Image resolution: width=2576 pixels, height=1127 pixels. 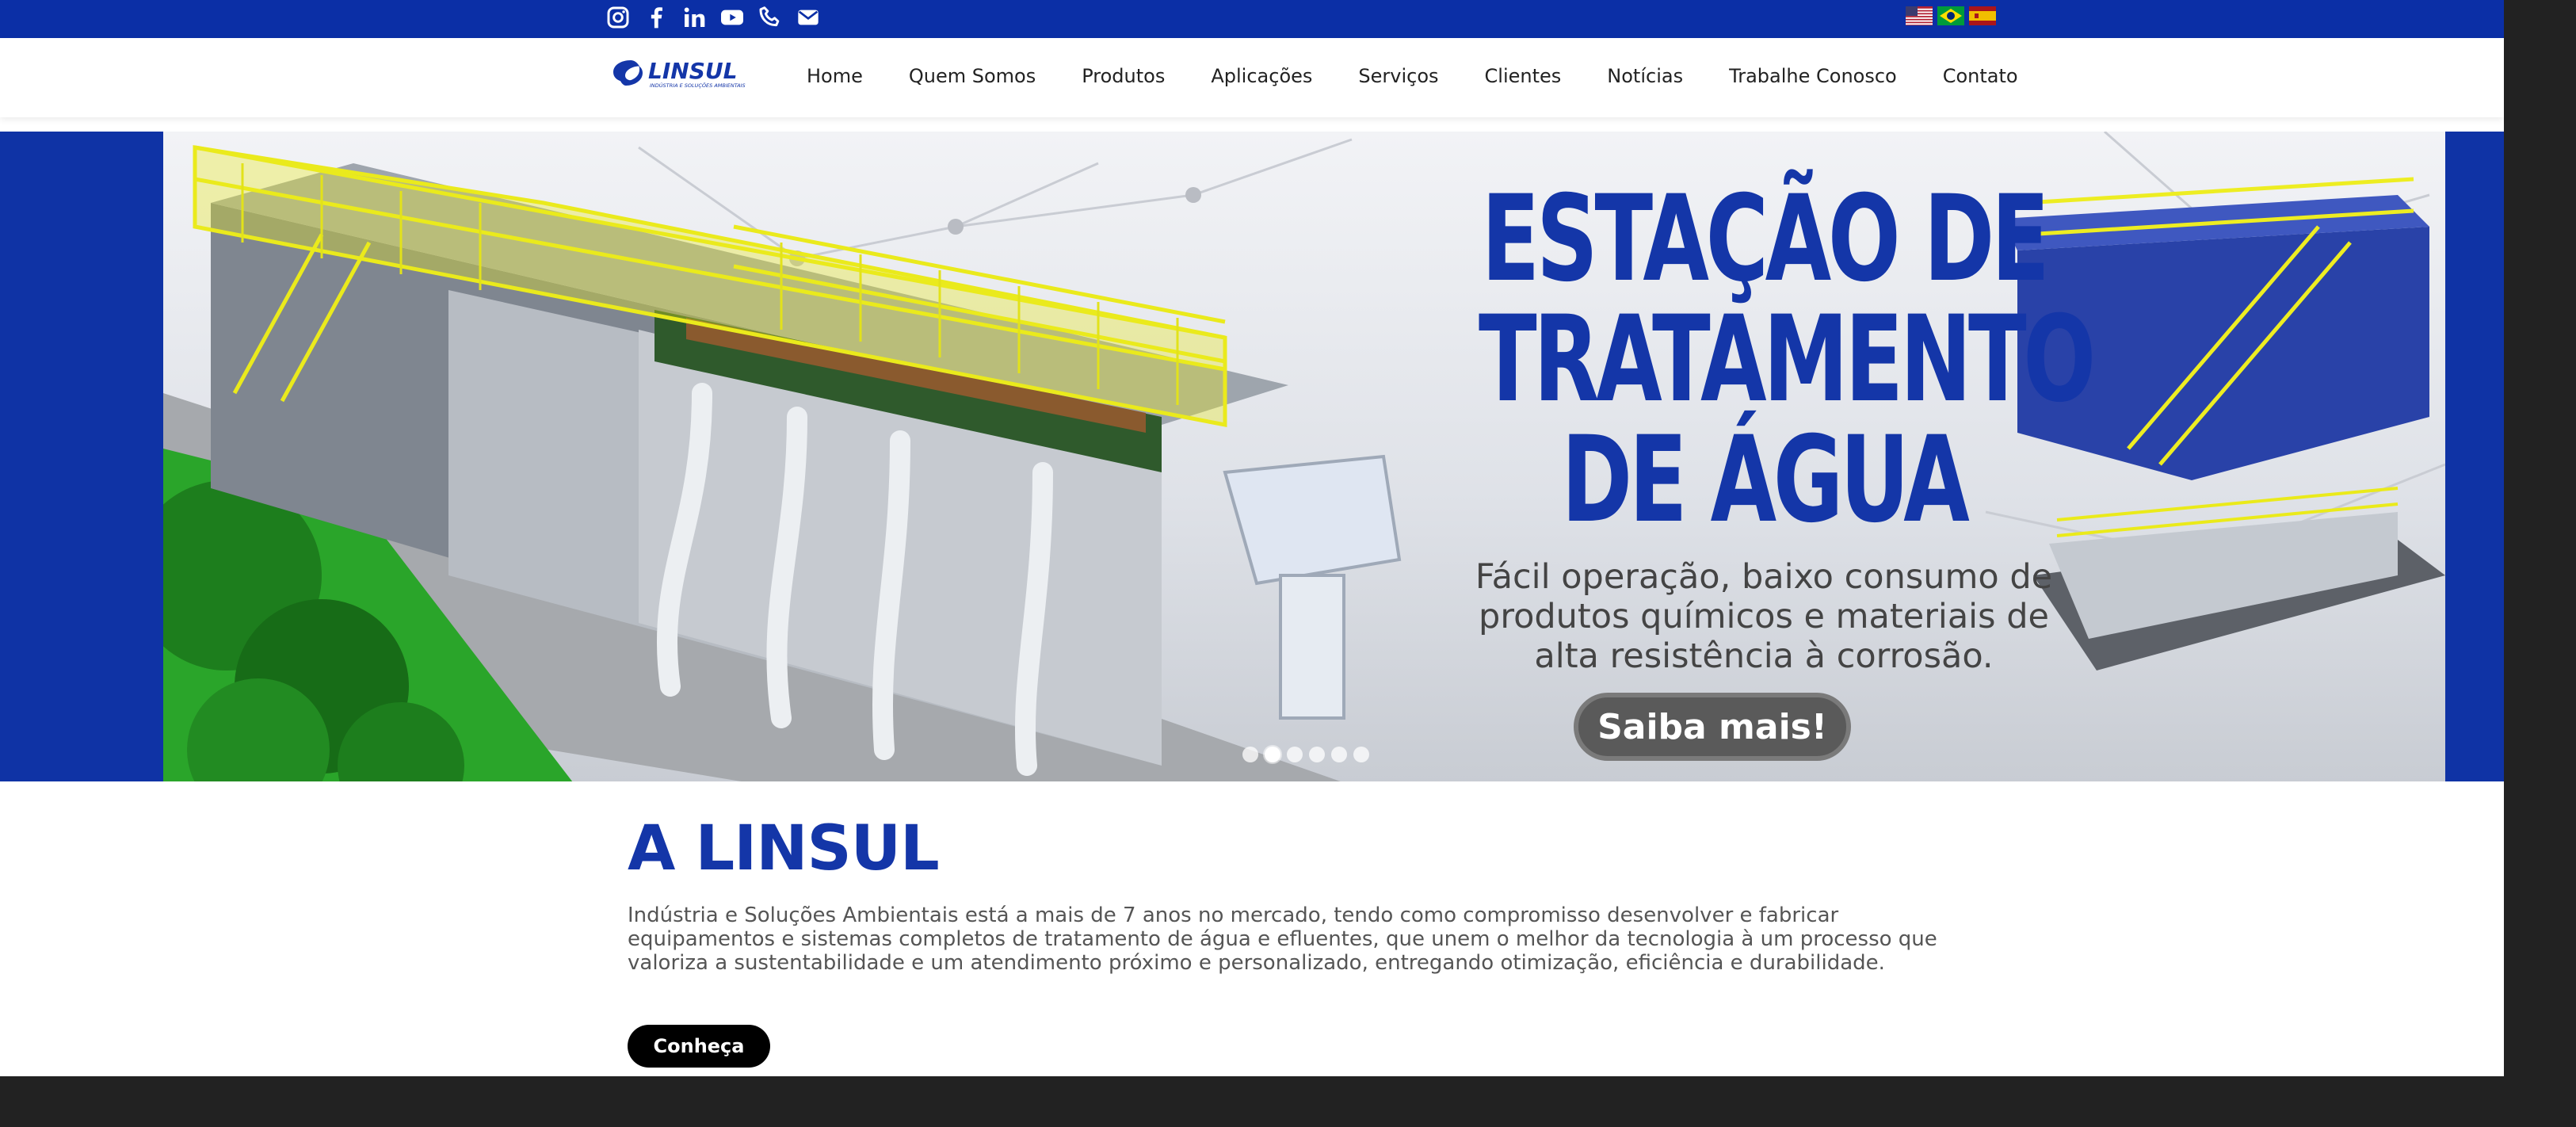 What do you see at coordinates (694, 17) in the screenshot?
I see `linkedin-icon` at bounding box center [694, 17].